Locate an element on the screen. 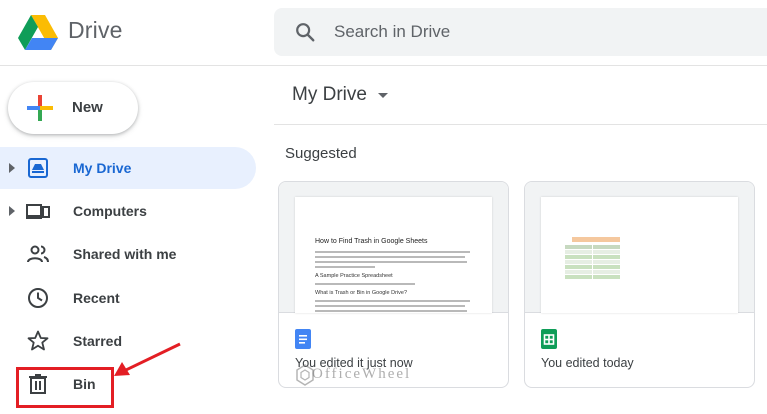 Image resolution: width=767 pixels, height=414 pixels. google-drive-logo-icon is located at coordinates (38, 32).